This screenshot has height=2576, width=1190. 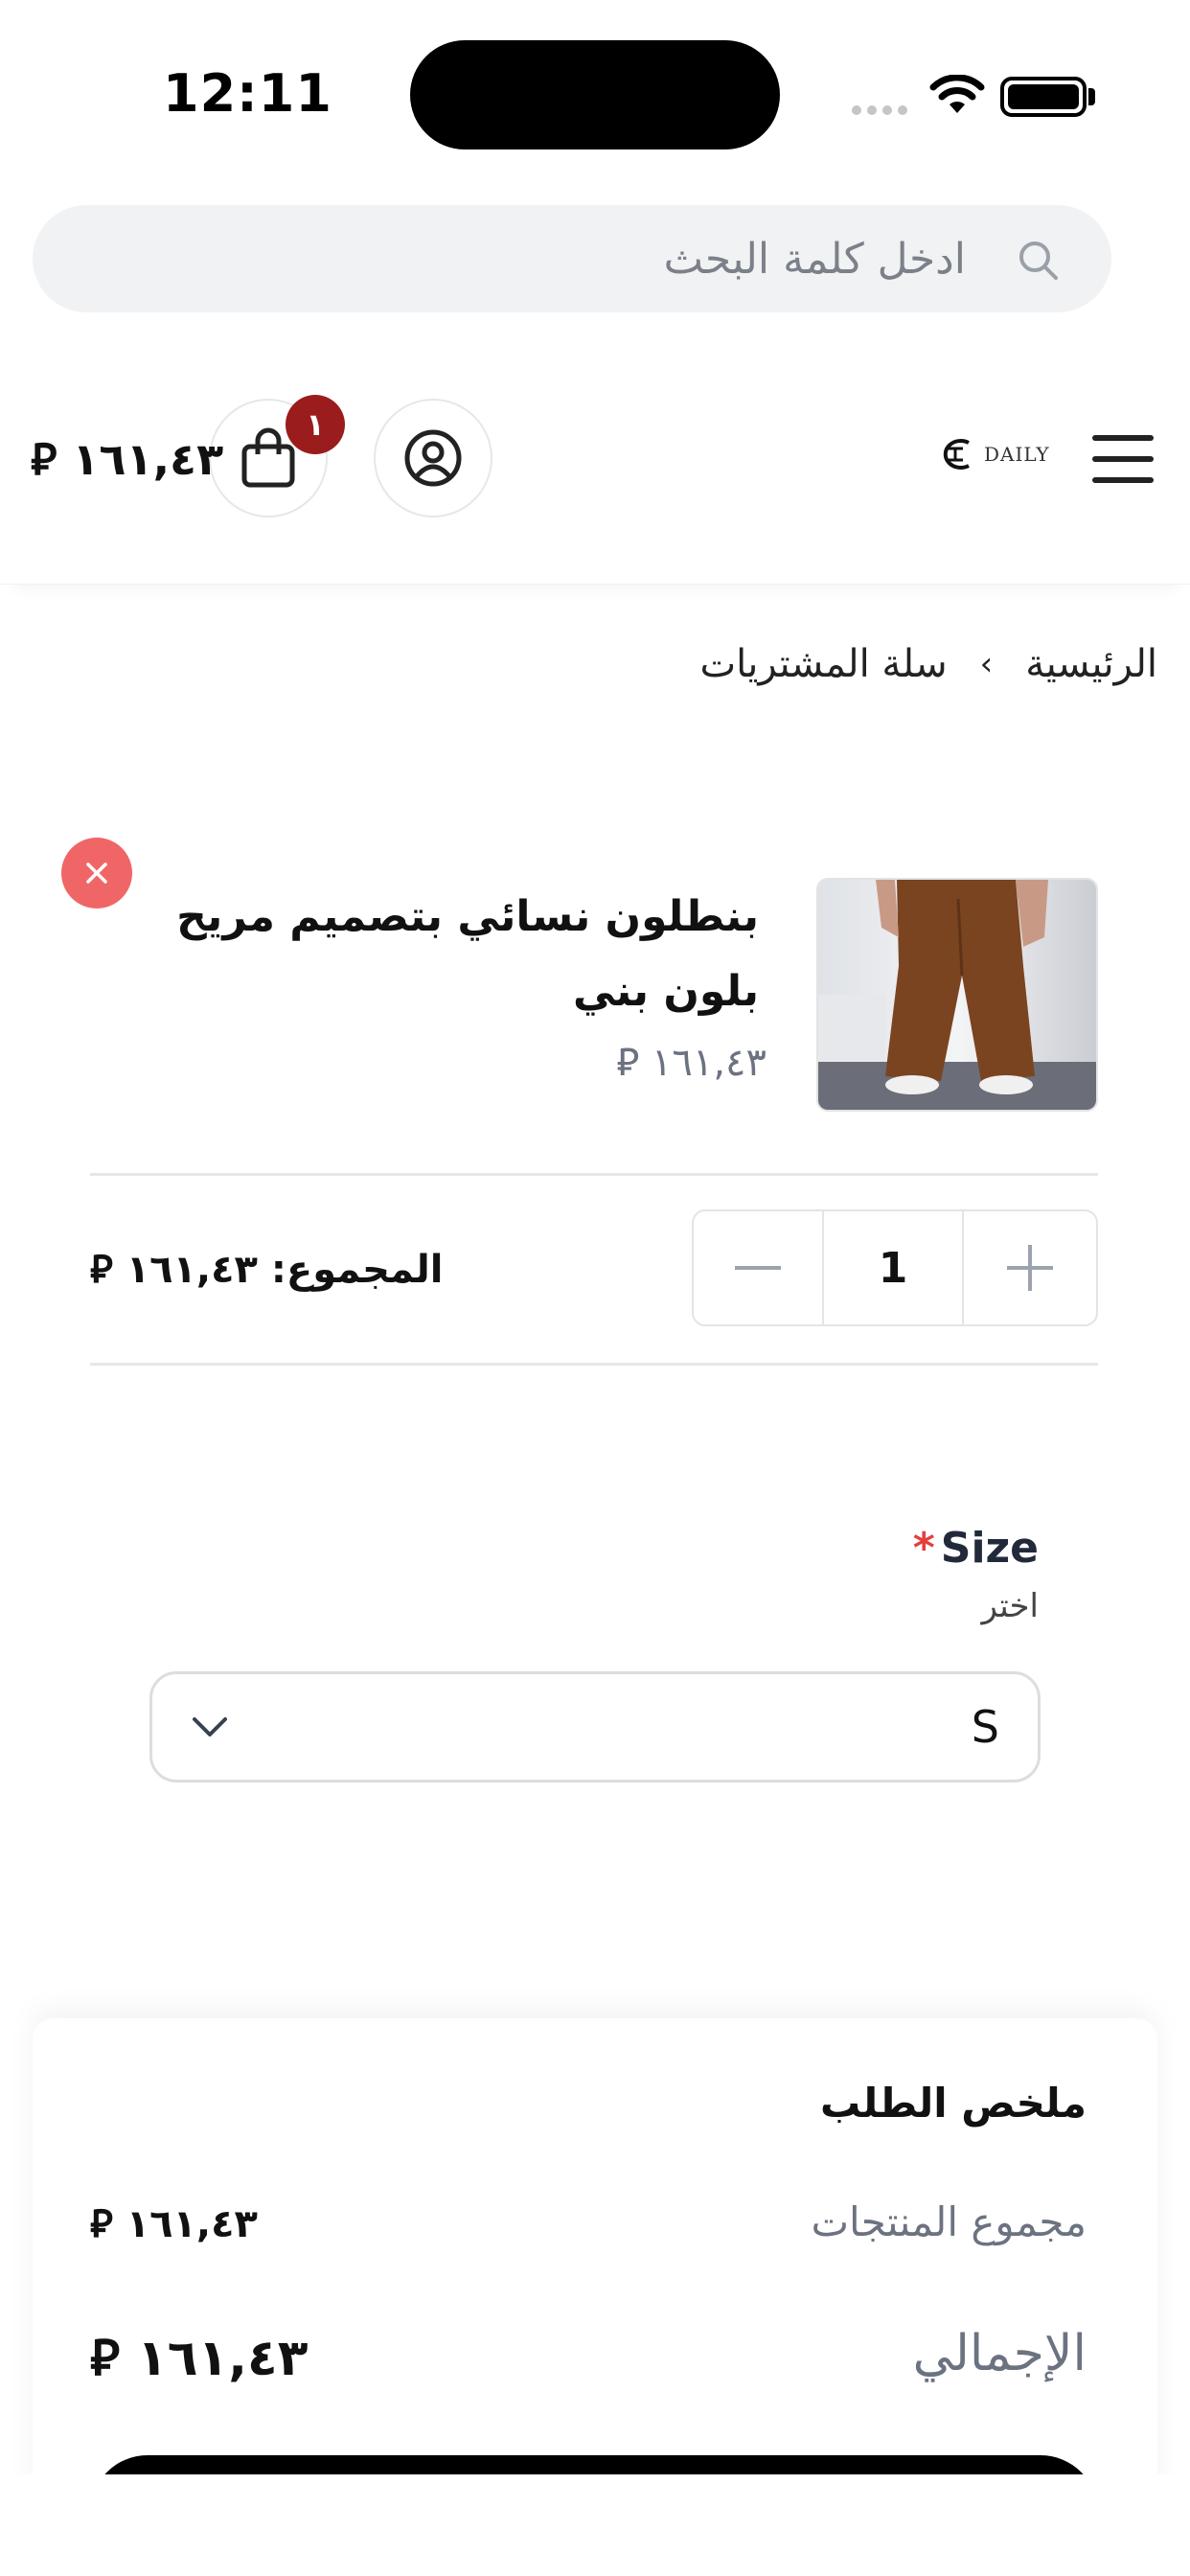 What do you see at coordinates (989, 1548) in the screenshot?
I see `size-label-text: Size` at bounding box center [989, 1548].